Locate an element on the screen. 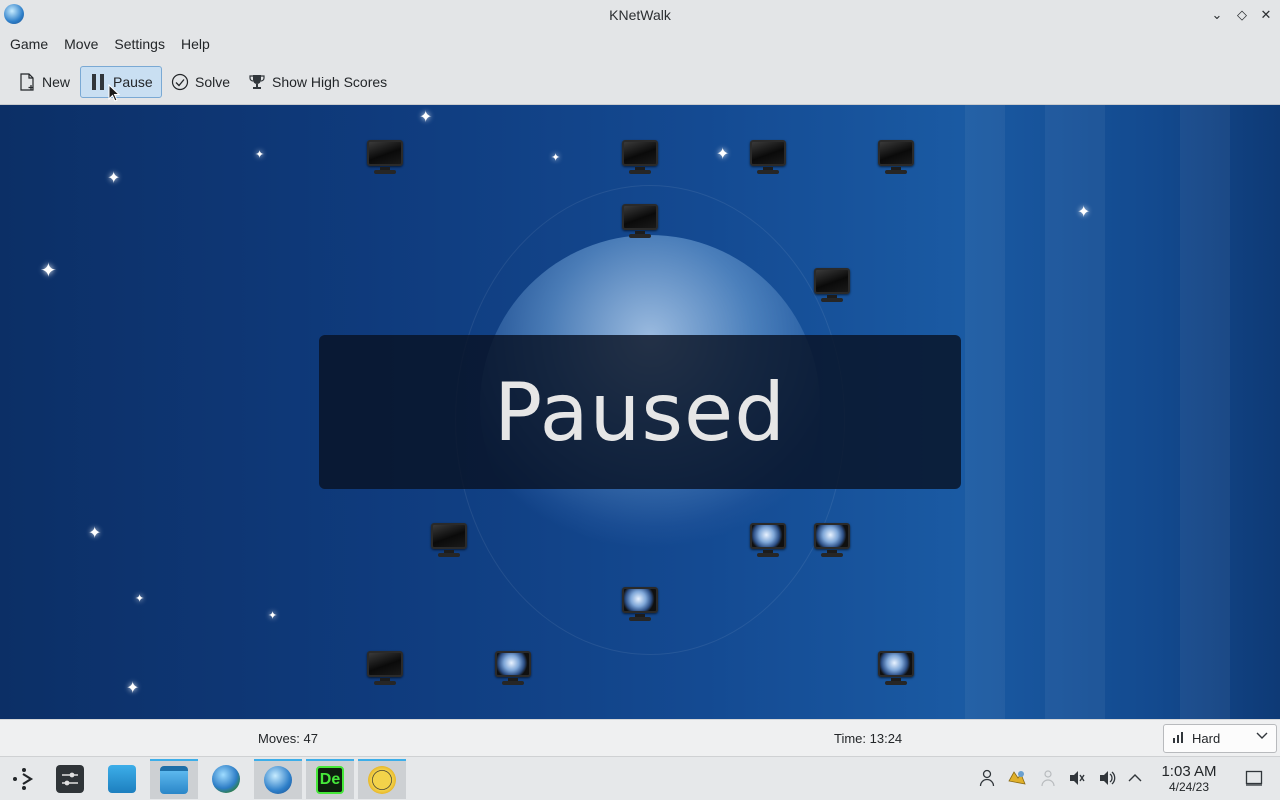 The width and height of the screenshot is (1280, 800). chevron-down-icon is located at coordinates (1262, 737).